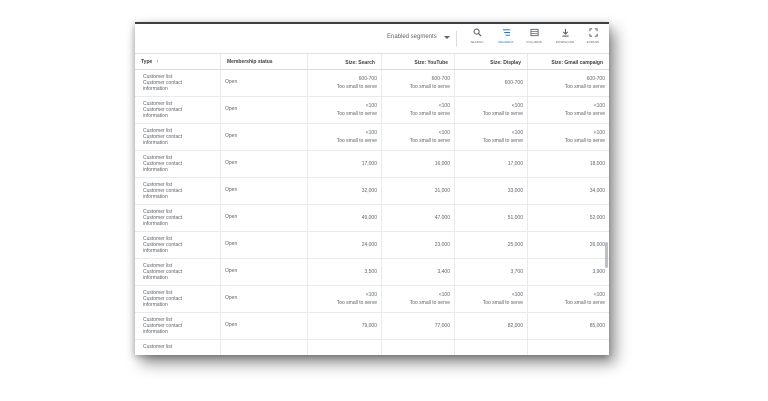 The width and height of the screenshot is (768, 401). I want to click on cell-size-youtube: 3,400, so click(418, 272).